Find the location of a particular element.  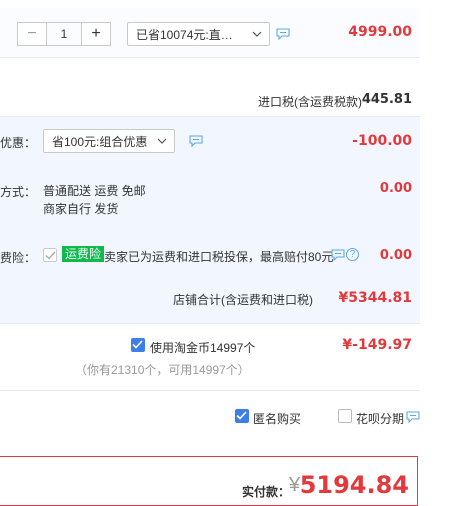

quantity-stepper: − 1 + is located at coordinates (64, 34).